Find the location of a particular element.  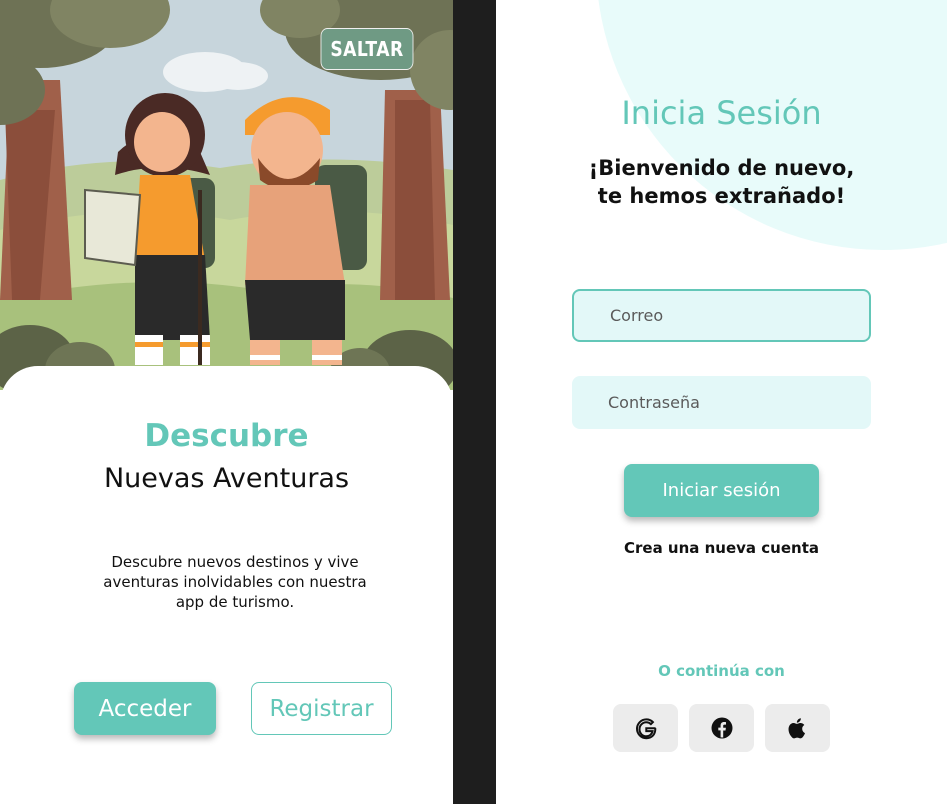

welcome-title: Descubre is located at coordinates (226, 436).